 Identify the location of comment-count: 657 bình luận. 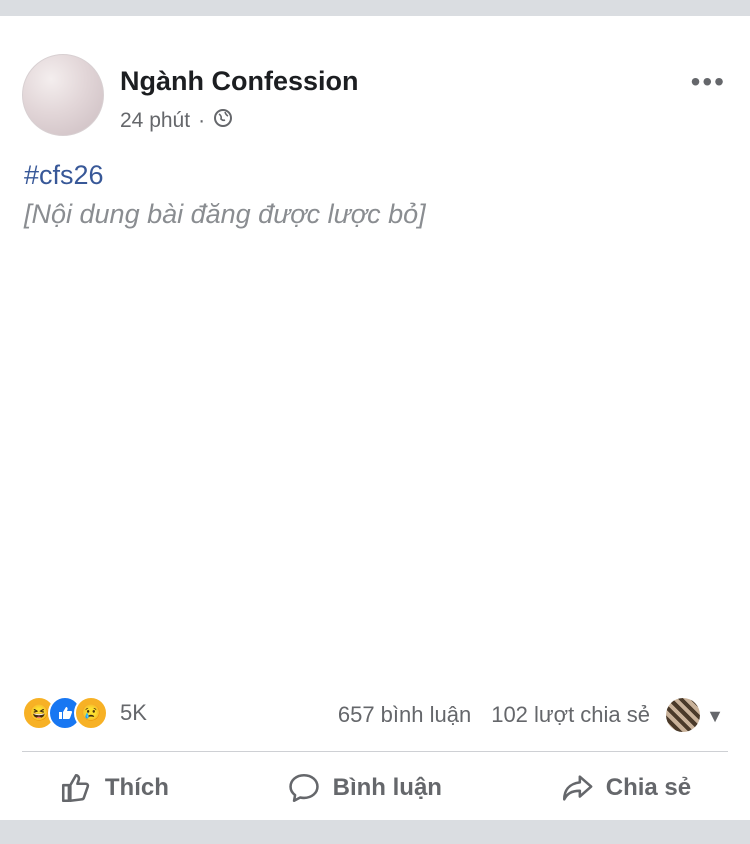
(404, 715).